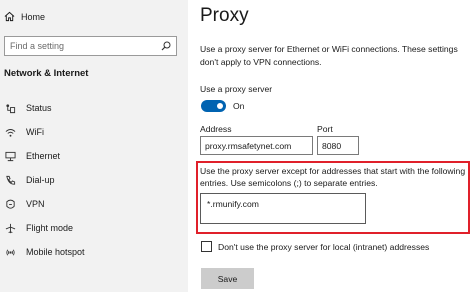  I want to click on ethernet-icon, so click(10, 156).